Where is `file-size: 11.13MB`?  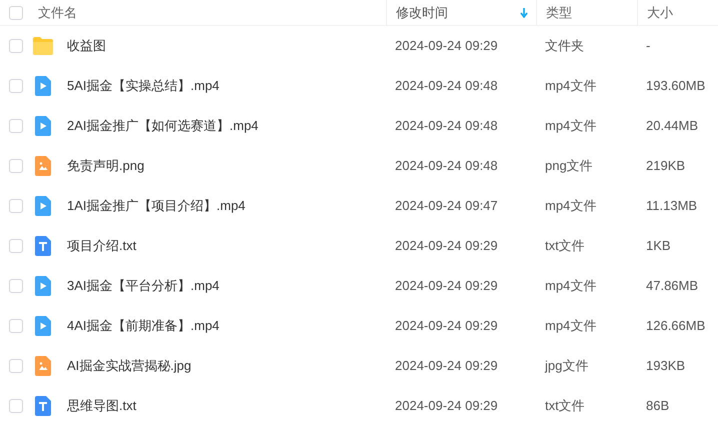 file-size: 11.13MB is located at coordinates (672, 206).